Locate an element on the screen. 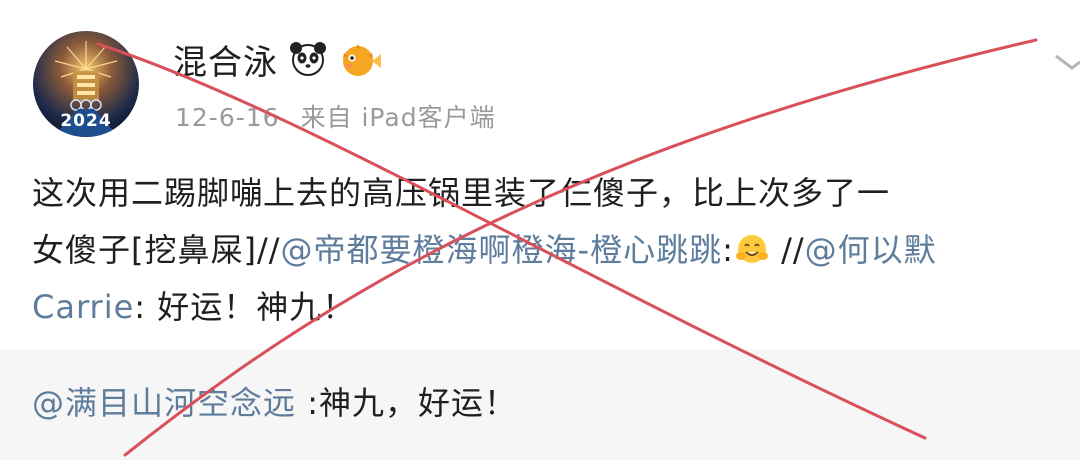 The image size is (1080, 460). username: 混合泳 is located at coordinates (225, 59).